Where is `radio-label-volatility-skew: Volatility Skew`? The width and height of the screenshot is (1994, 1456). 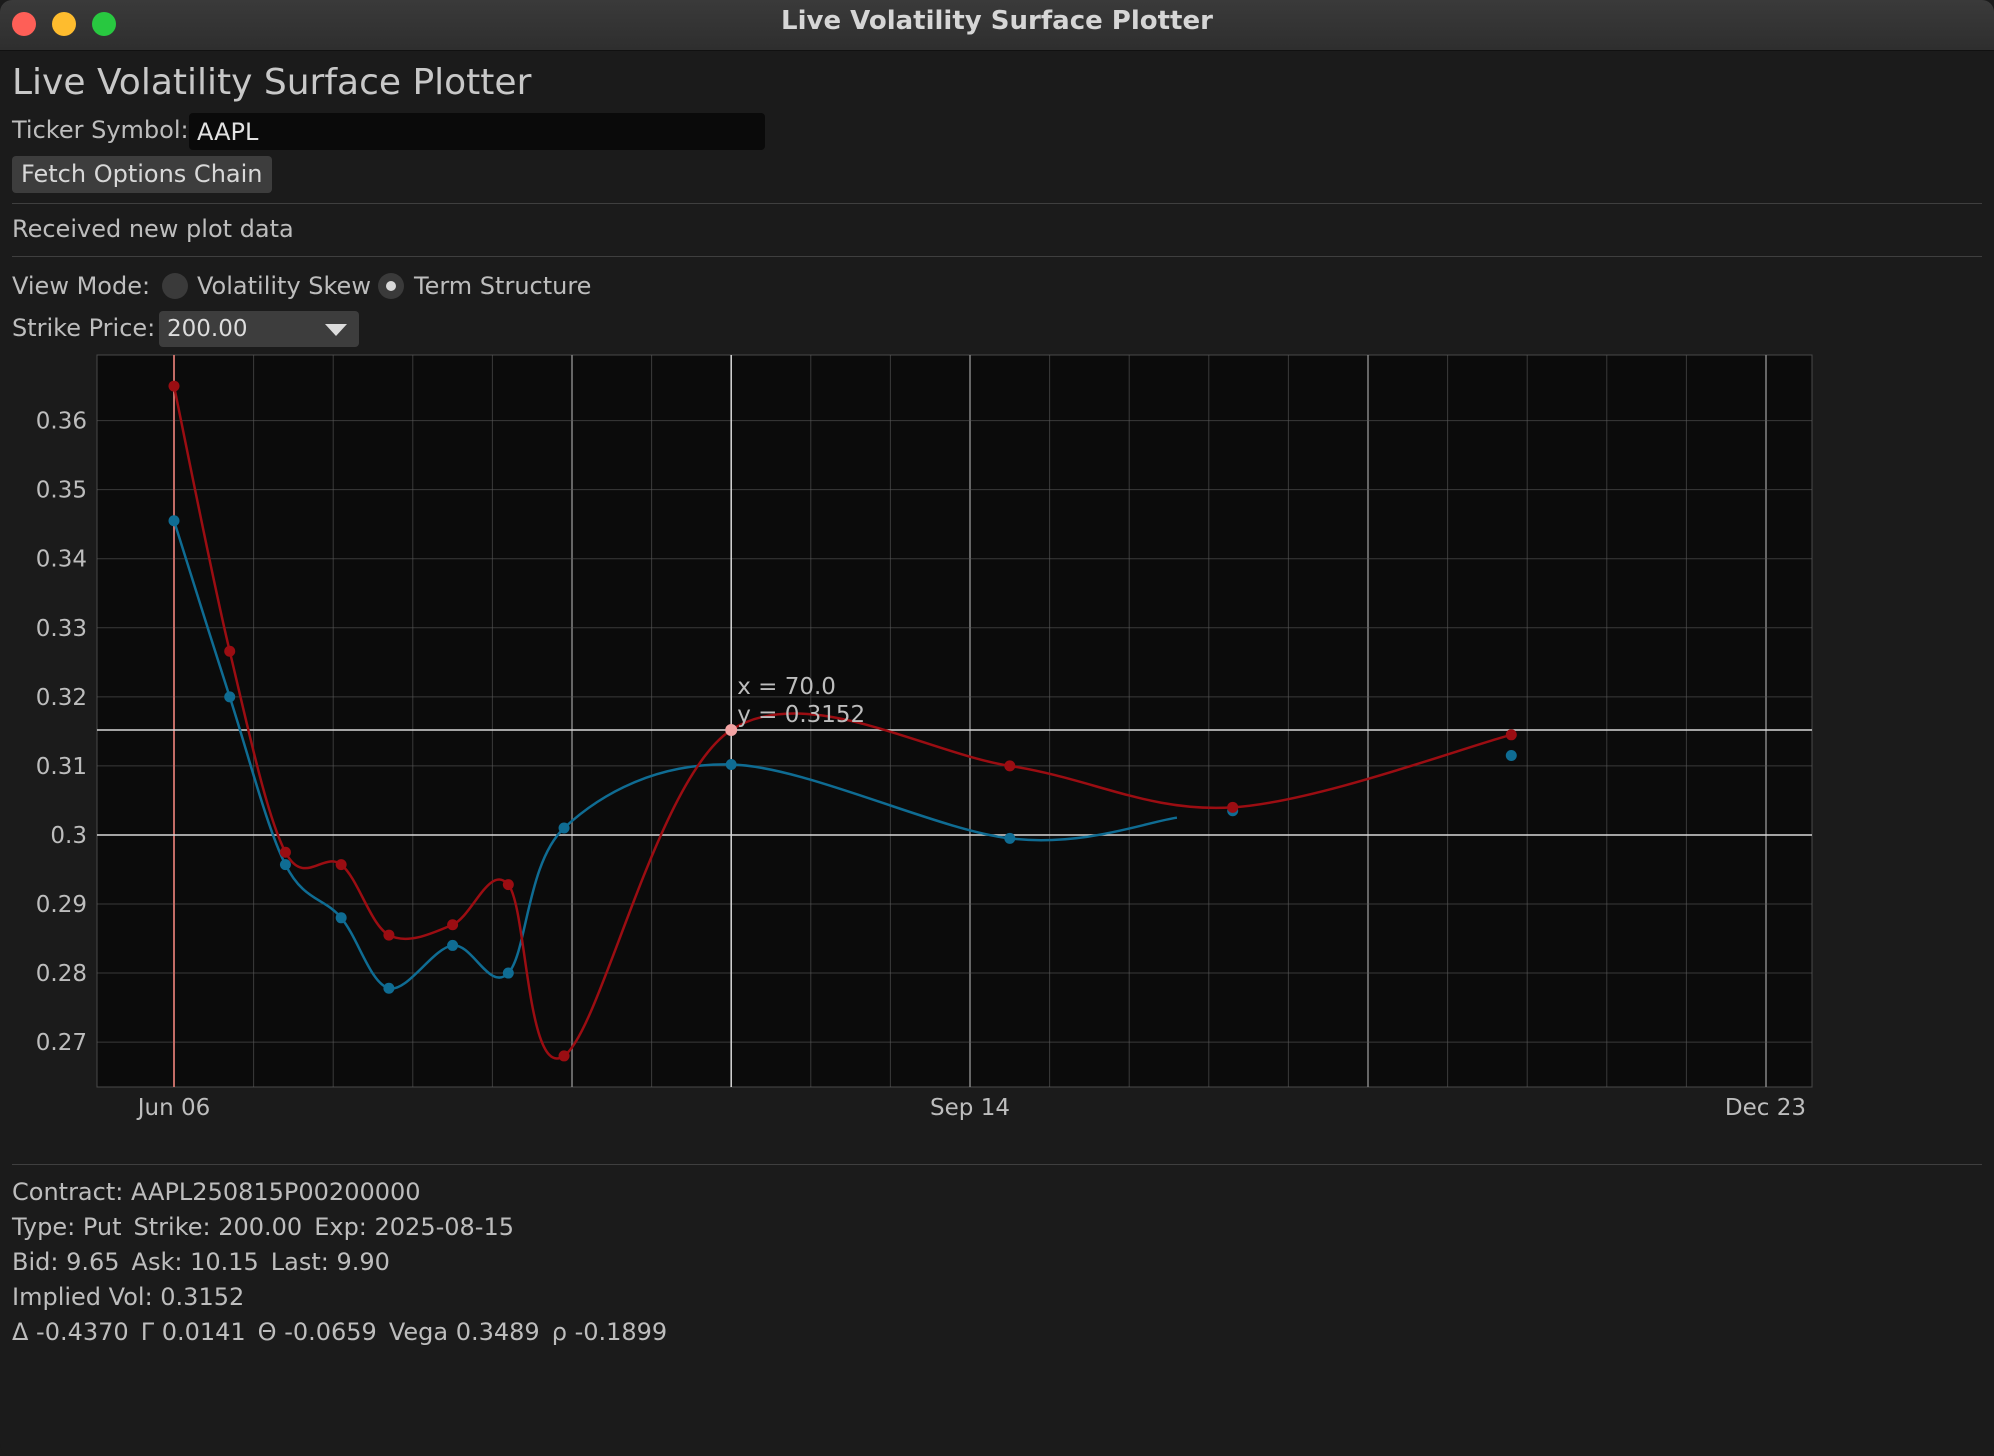 radio-label-volatility-skew: Volatility Skew is located at coordinates (284, 286).